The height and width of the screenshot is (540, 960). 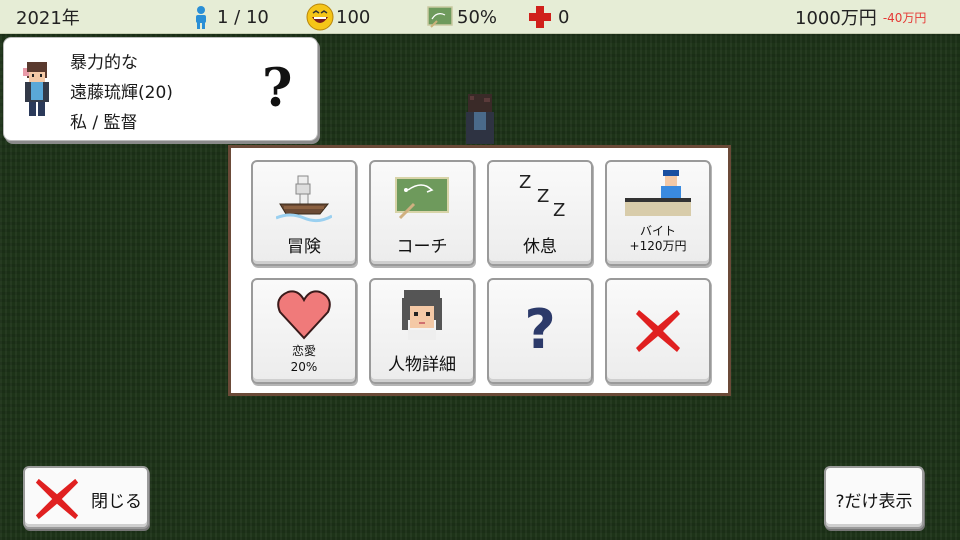 What do you see at coordinates (422, 247) in the screenshot?
I see `coach-label: コーチ` at bounding box center [422, 247].